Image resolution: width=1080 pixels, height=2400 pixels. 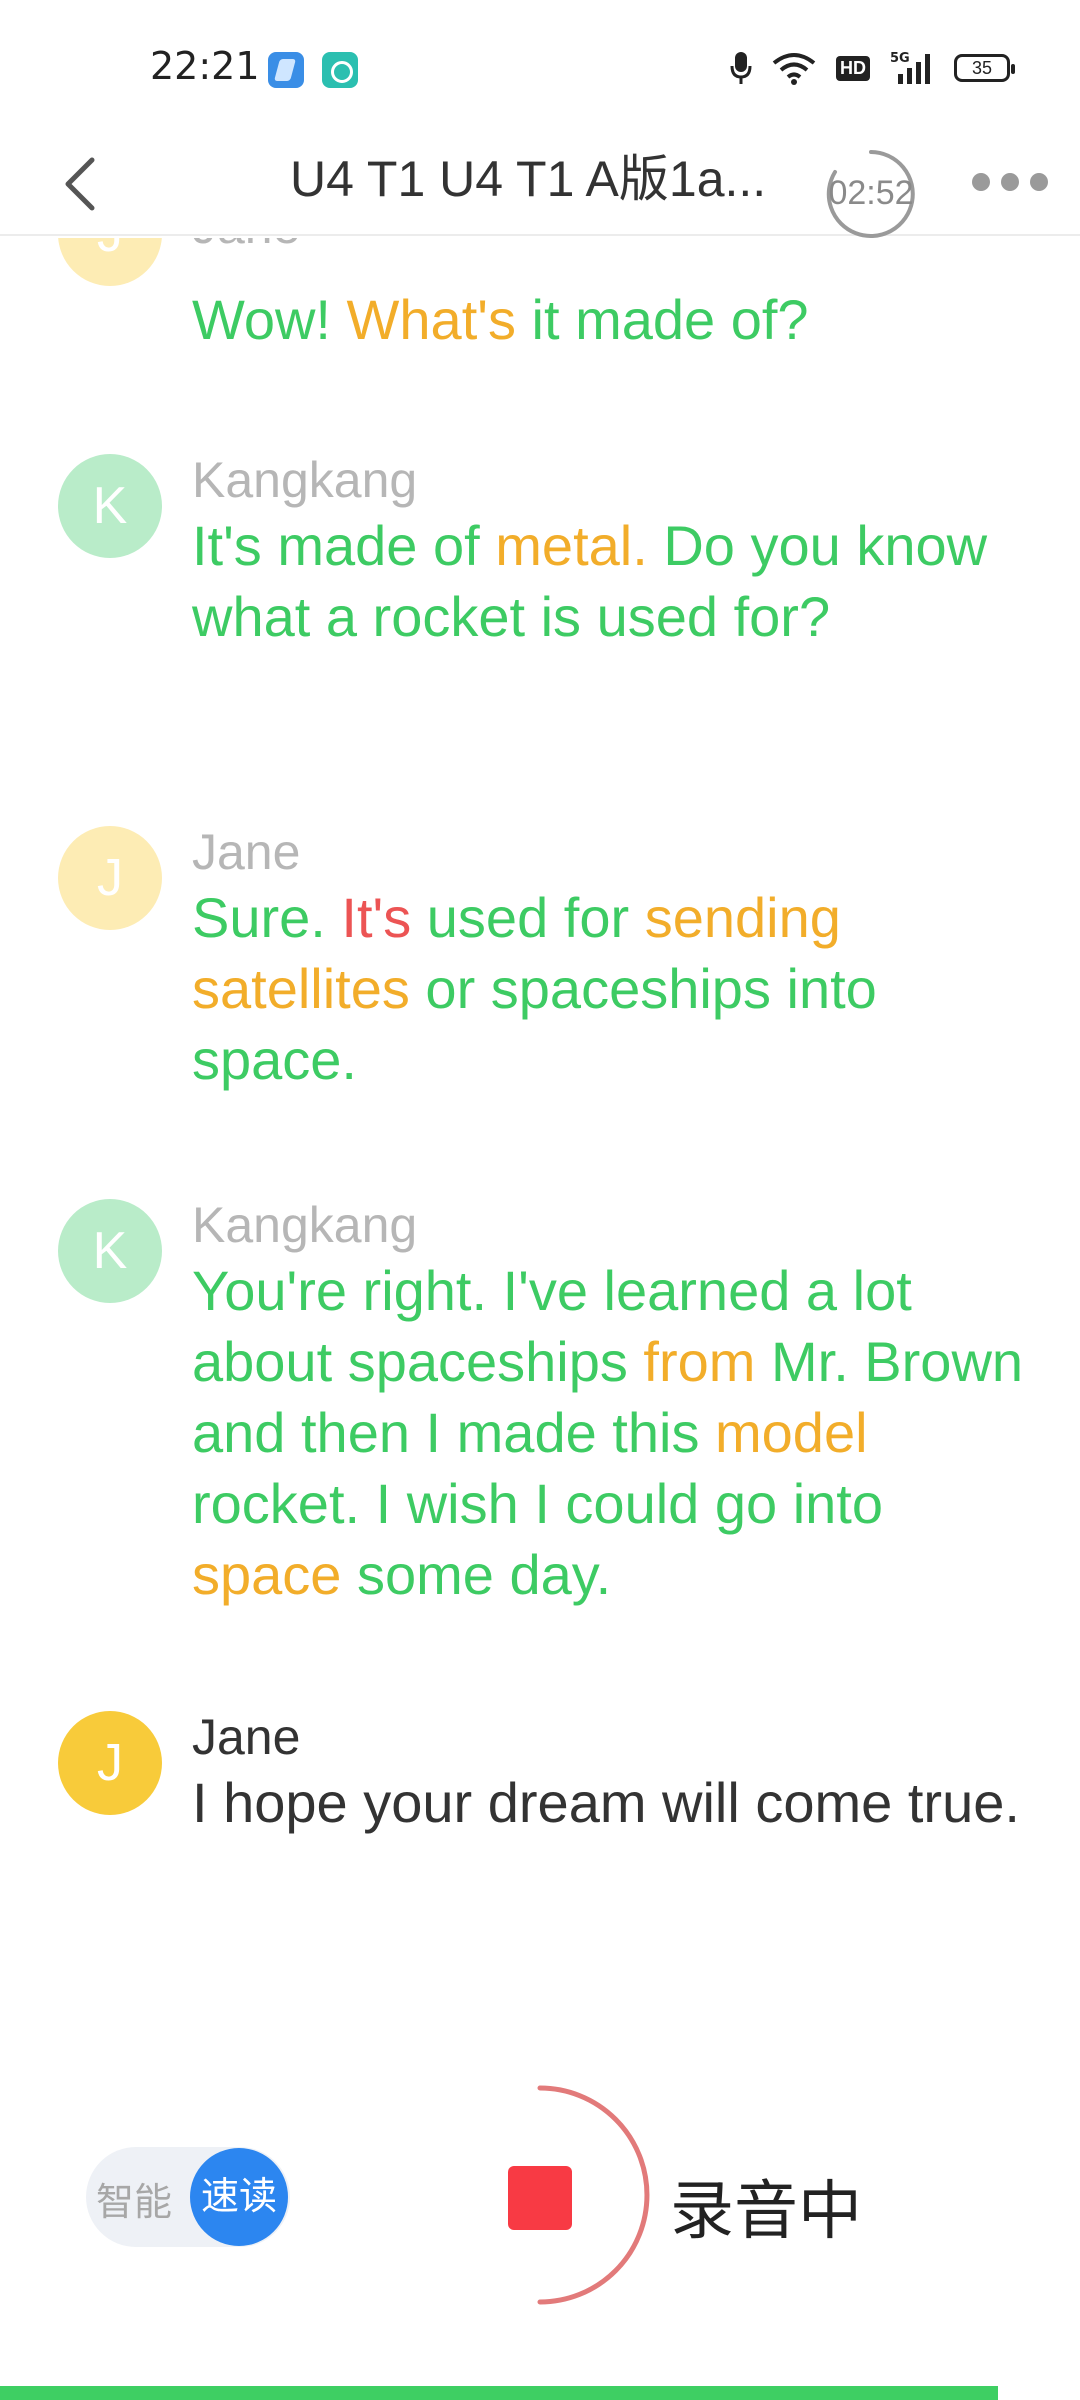 I want to click on back-button, so click(x=85, y=183).